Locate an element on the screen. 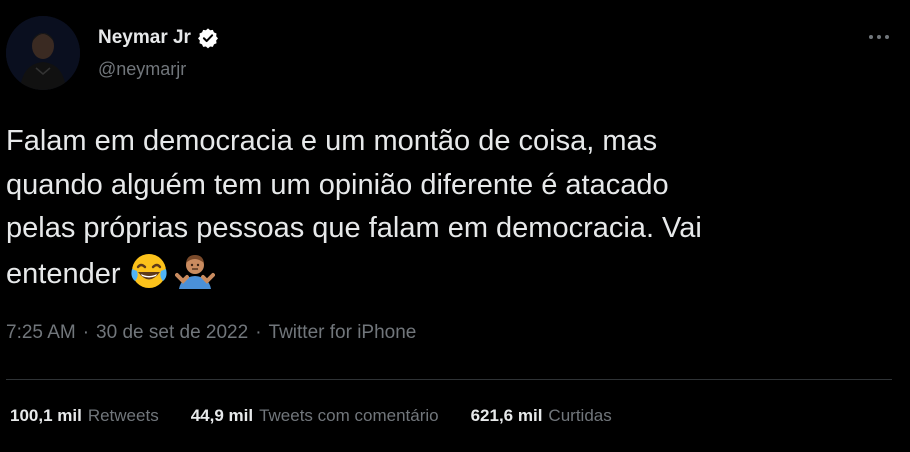 This screenshot has height=452, width=910. likes-label: Curtidas is located at coordinates (580, 415).